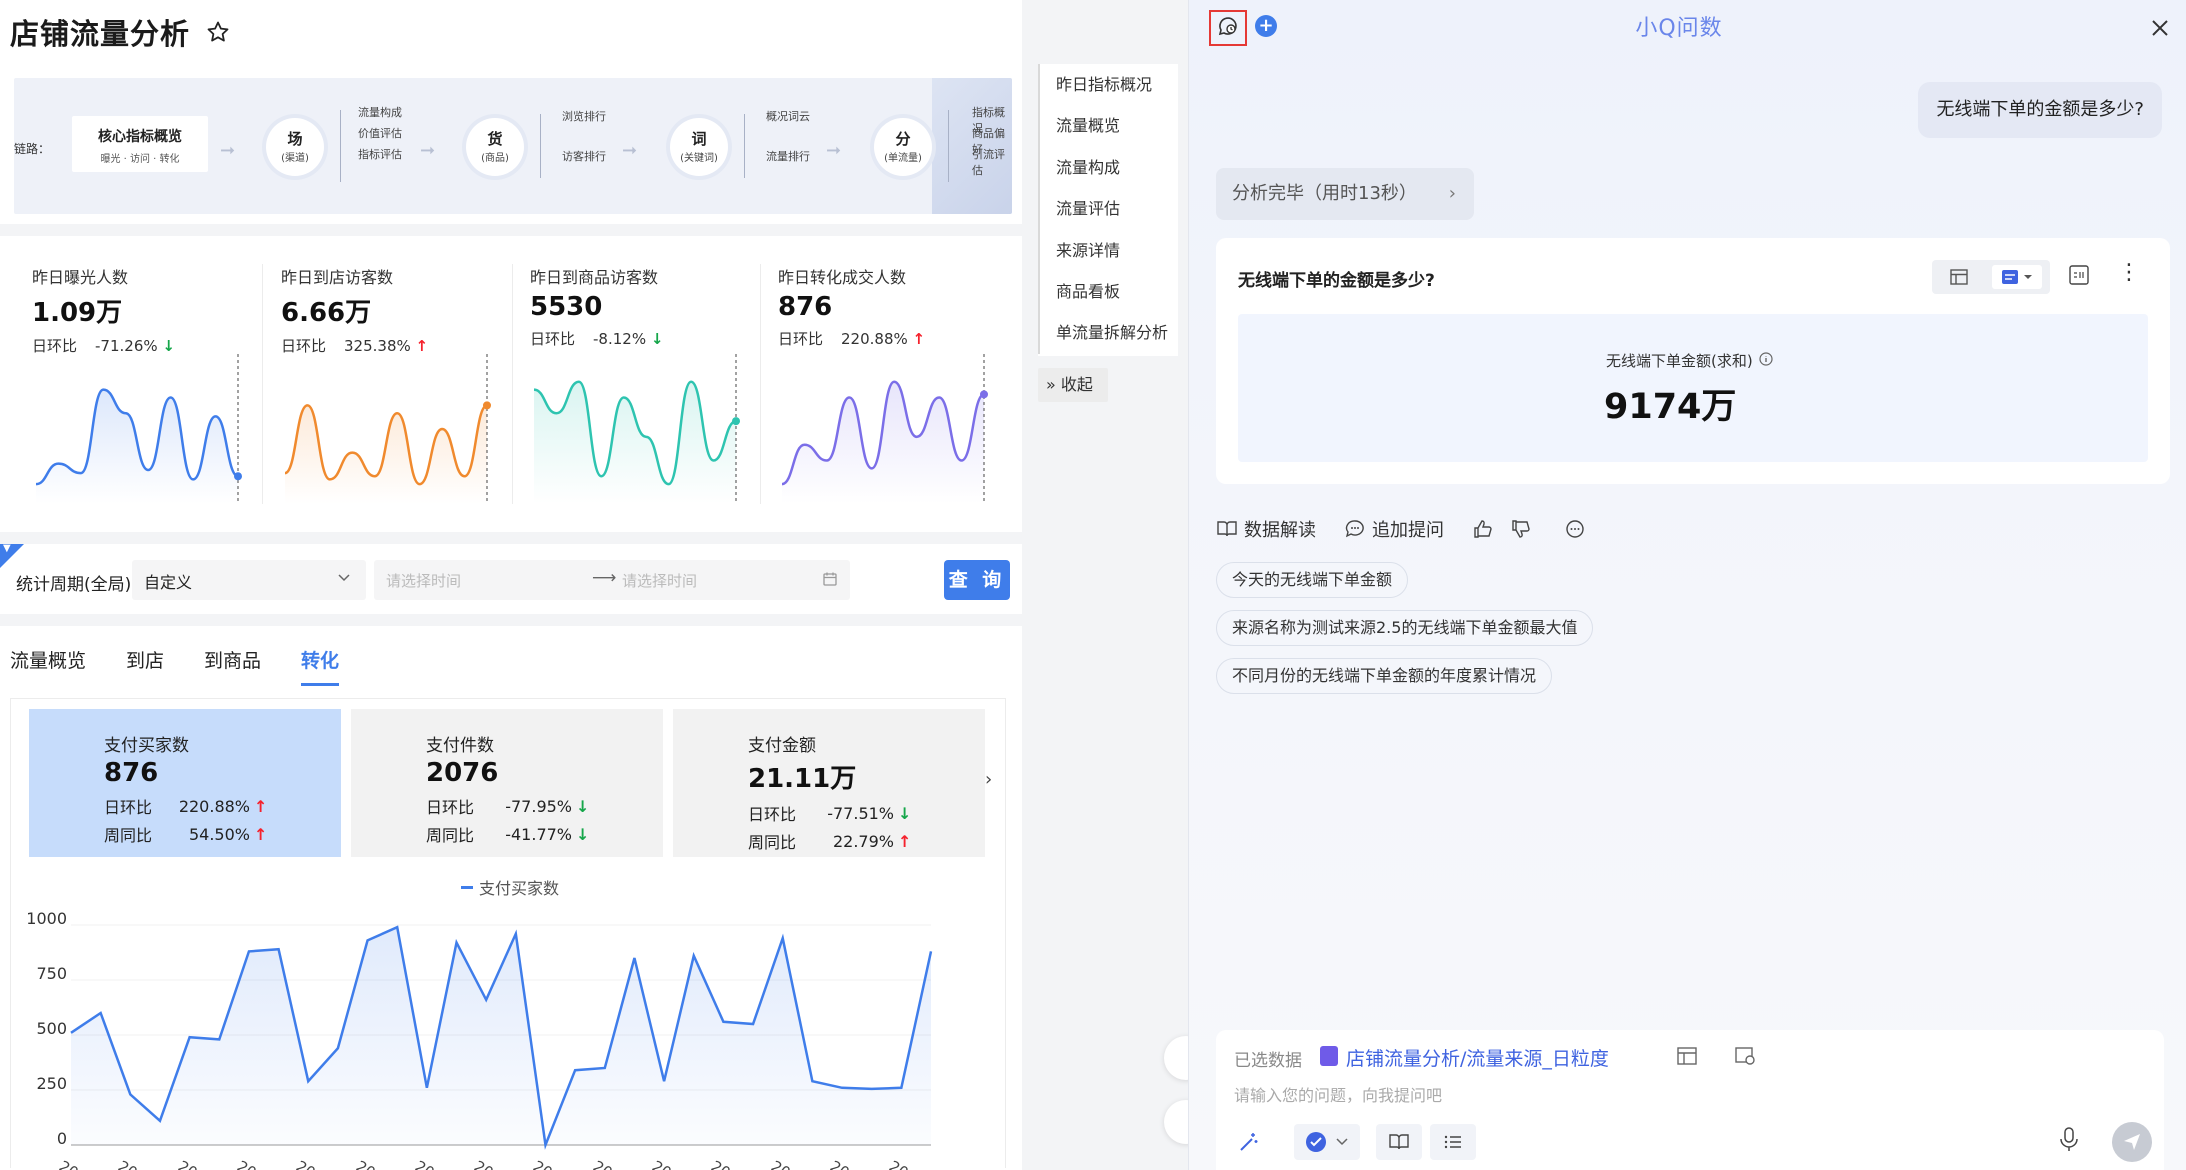  I want to click on more-icon: ⋮, so click(2129, 272).